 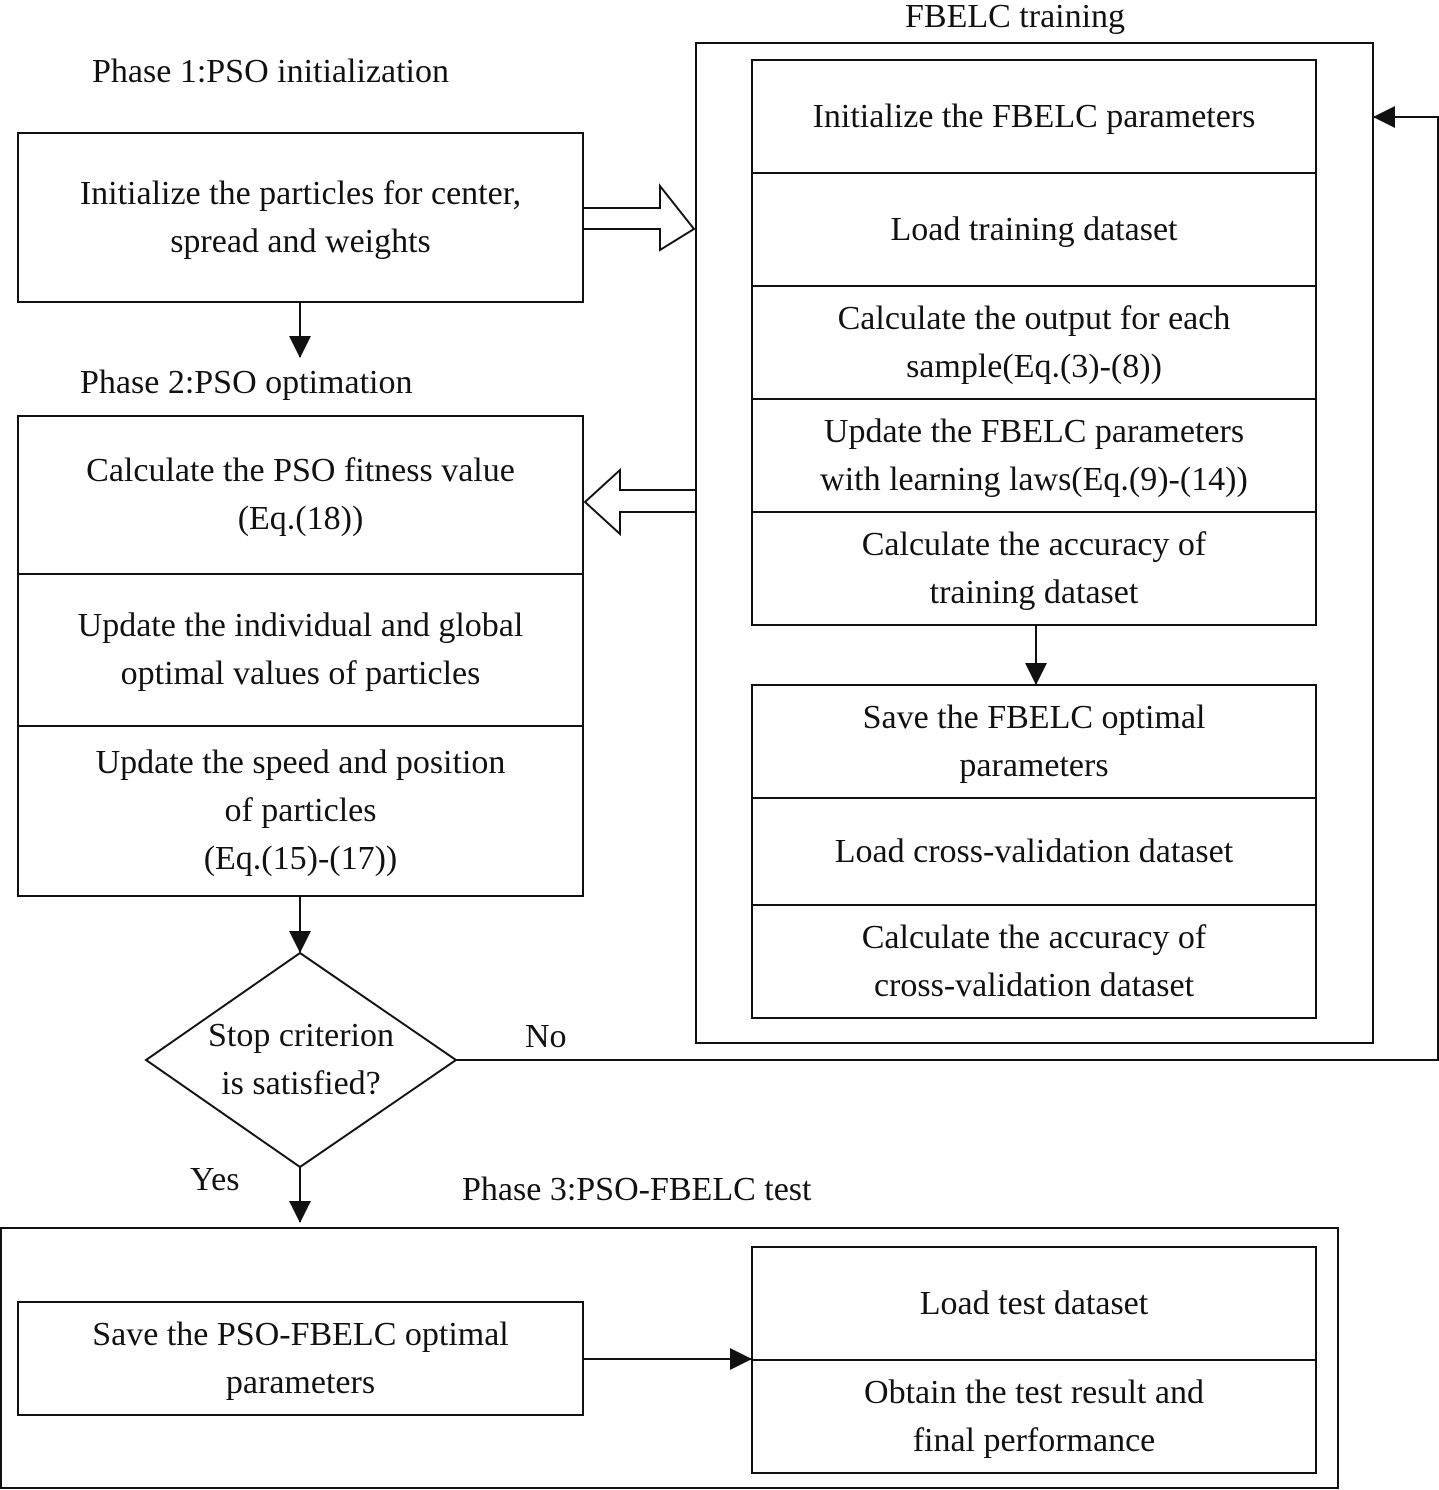 I want to click on training-title: FBELC training, so click(x=1015, y=17).